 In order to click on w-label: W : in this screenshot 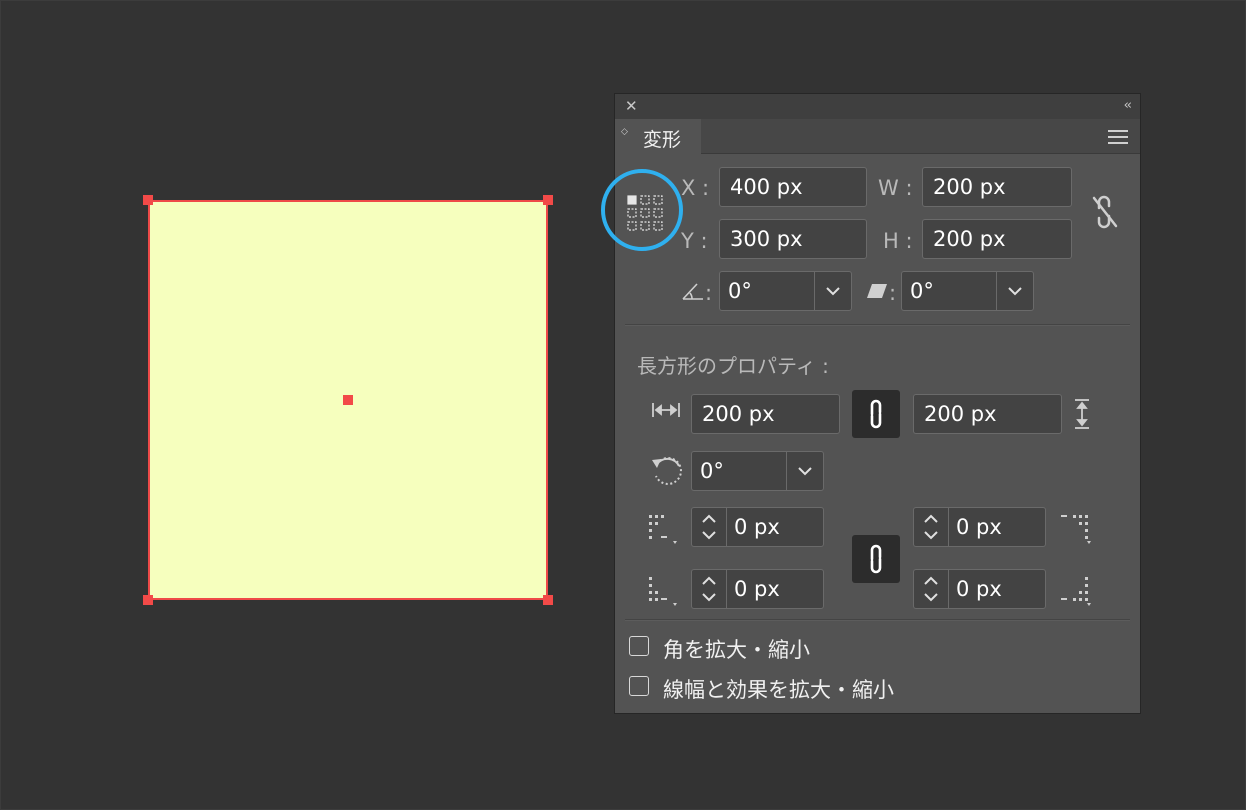, I will do `click(895, 188)`.